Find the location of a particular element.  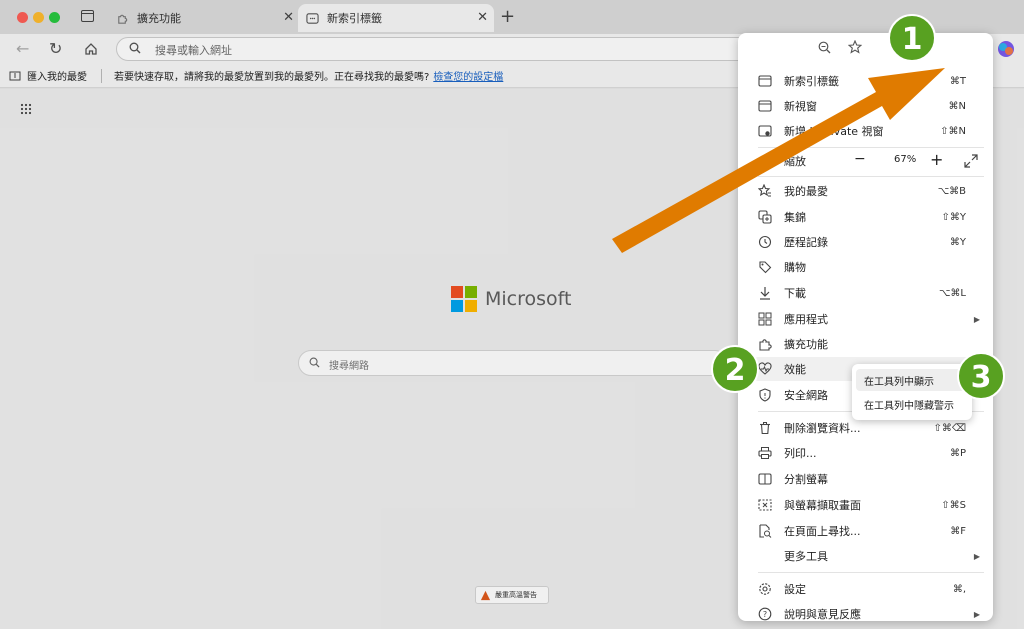

menu-item-label: 縮放 is located at coordinates (795, 161).